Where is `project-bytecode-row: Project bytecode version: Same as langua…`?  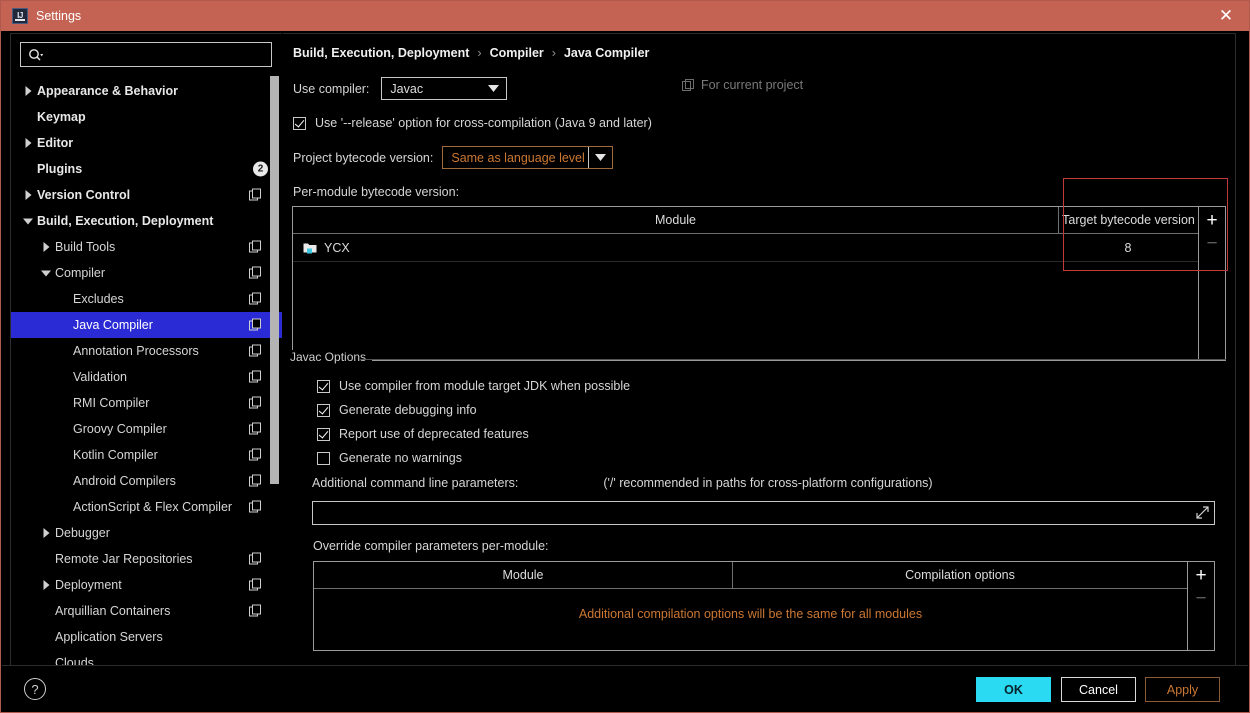 project-bytecode-row: Project bytecode version: Same as langua… is located at coordinates (764, 157).